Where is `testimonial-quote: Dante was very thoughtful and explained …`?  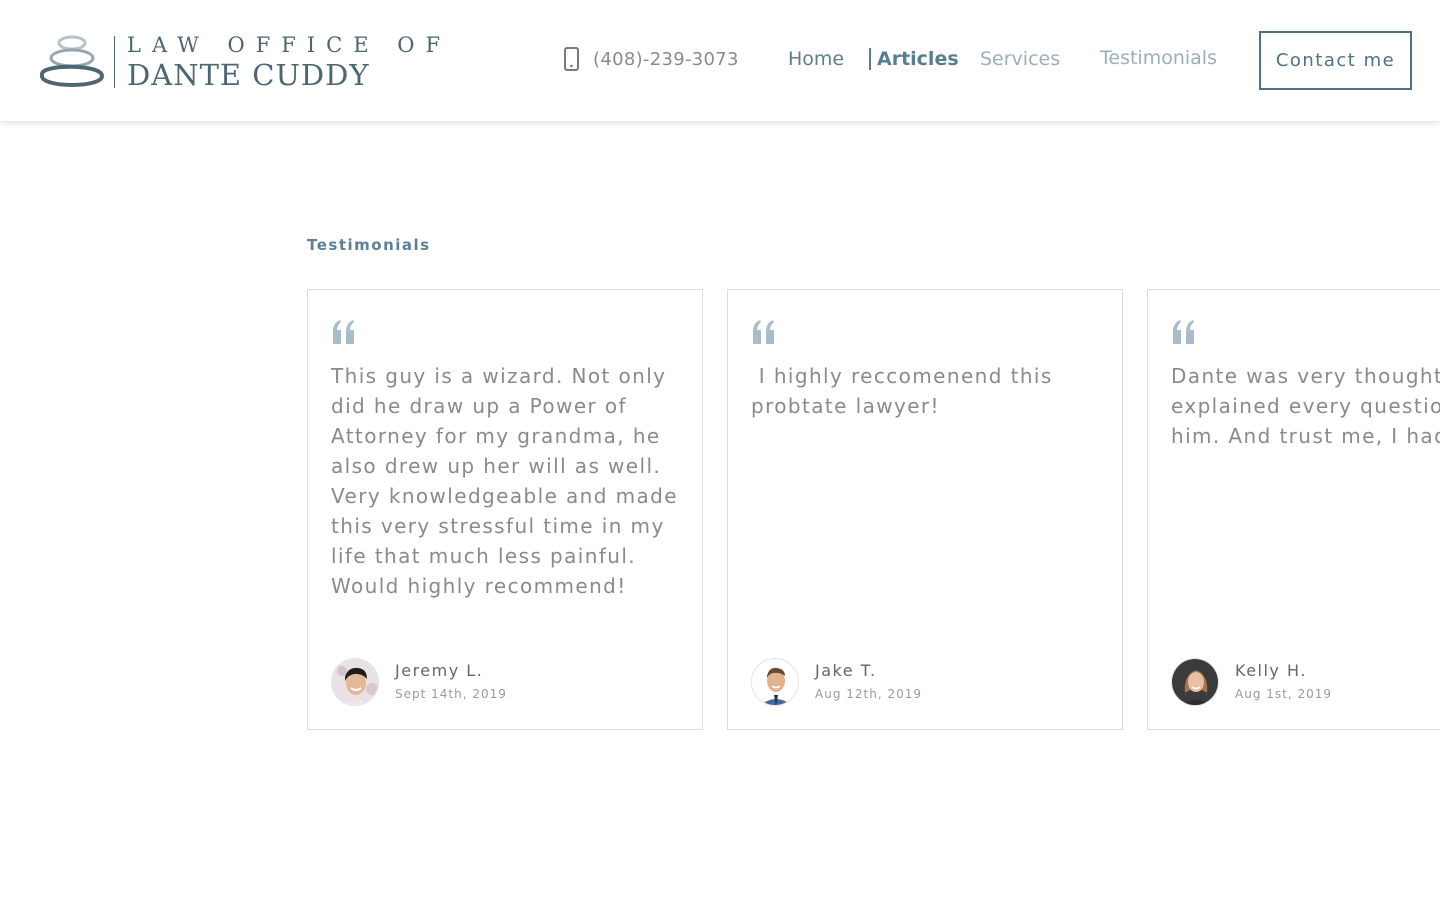
testimonial-quote: Dante was very thoughtful and explained … is located at coordinates (1305, 406).